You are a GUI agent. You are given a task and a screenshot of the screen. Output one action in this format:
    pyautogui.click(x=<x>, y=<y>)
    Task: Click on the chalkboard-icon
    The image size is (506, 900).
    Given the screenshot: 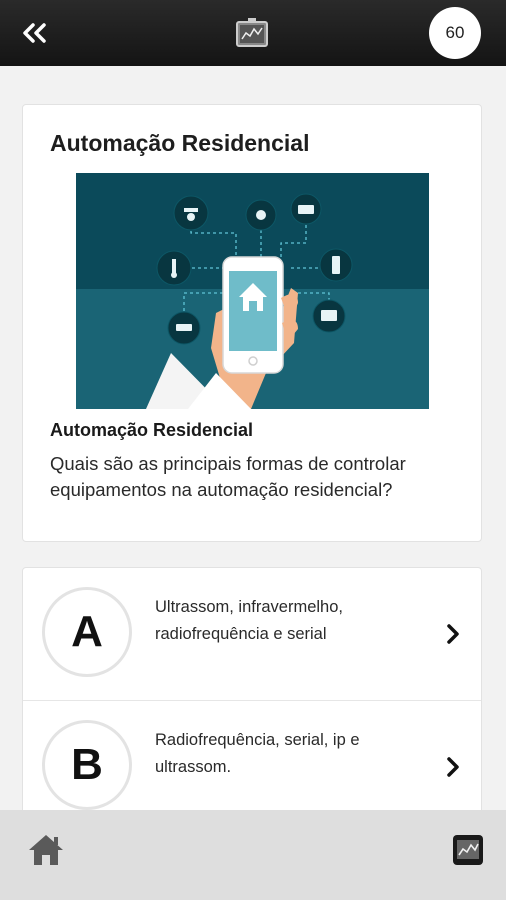 What is the action you would take?
    pyautogui.click(x=468, y=850)
    